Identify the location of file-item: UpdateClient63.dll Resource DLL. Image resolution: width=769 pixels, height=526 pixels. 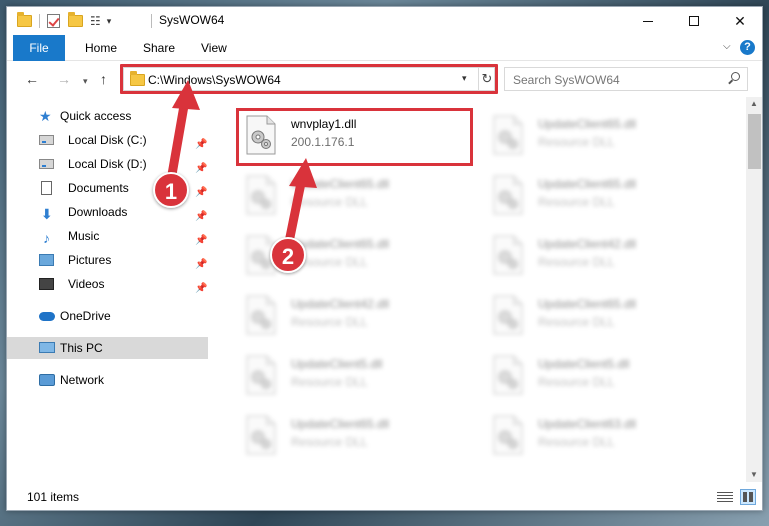
(605, 436).